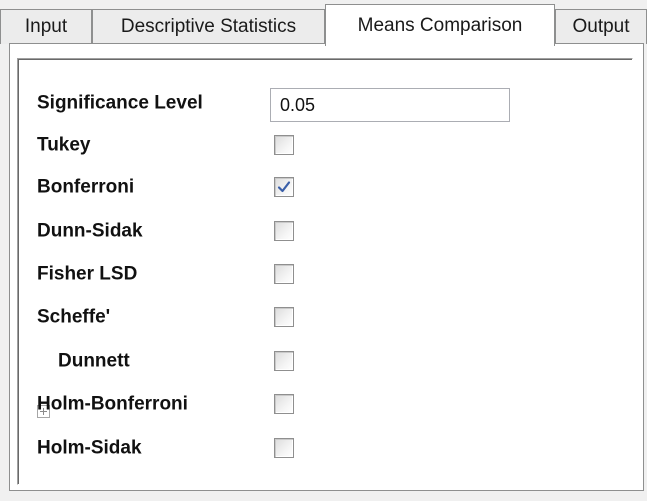 This screenshot has width=647, height=501. I want to click on holm-sidak-label: Holm-Sidak, so click(89, 448).